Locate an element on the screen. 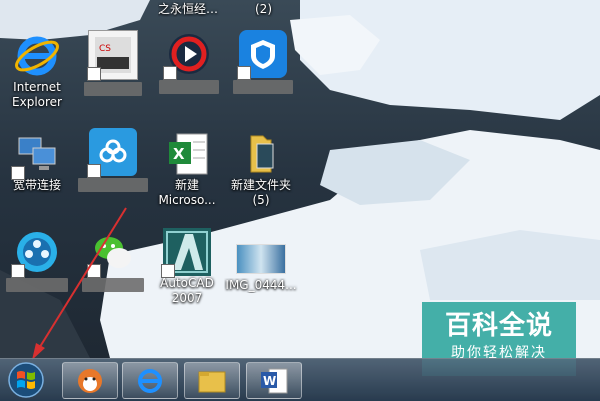  desktop-icon-video-player is located at coordinates (37, 260).